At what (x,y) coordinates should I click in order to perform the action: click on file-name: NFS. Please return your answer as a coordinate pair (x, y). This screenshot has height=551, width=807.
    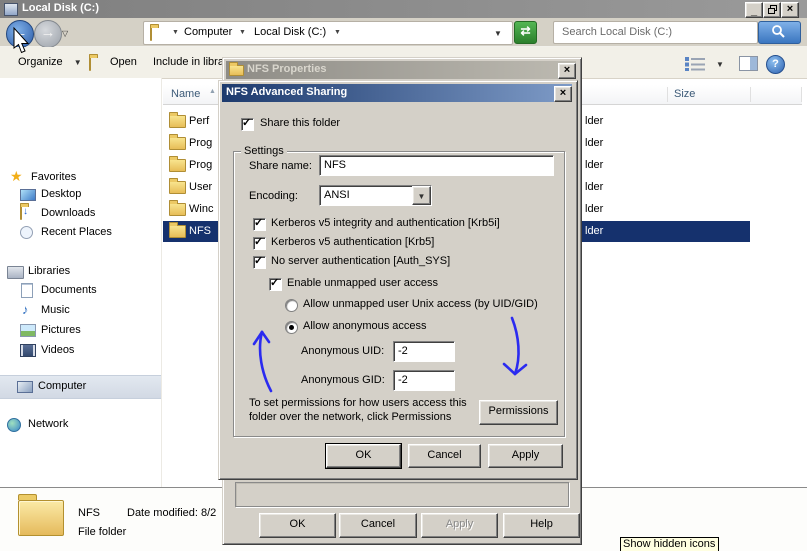
    Looking at the image, I should click on (200, 231).